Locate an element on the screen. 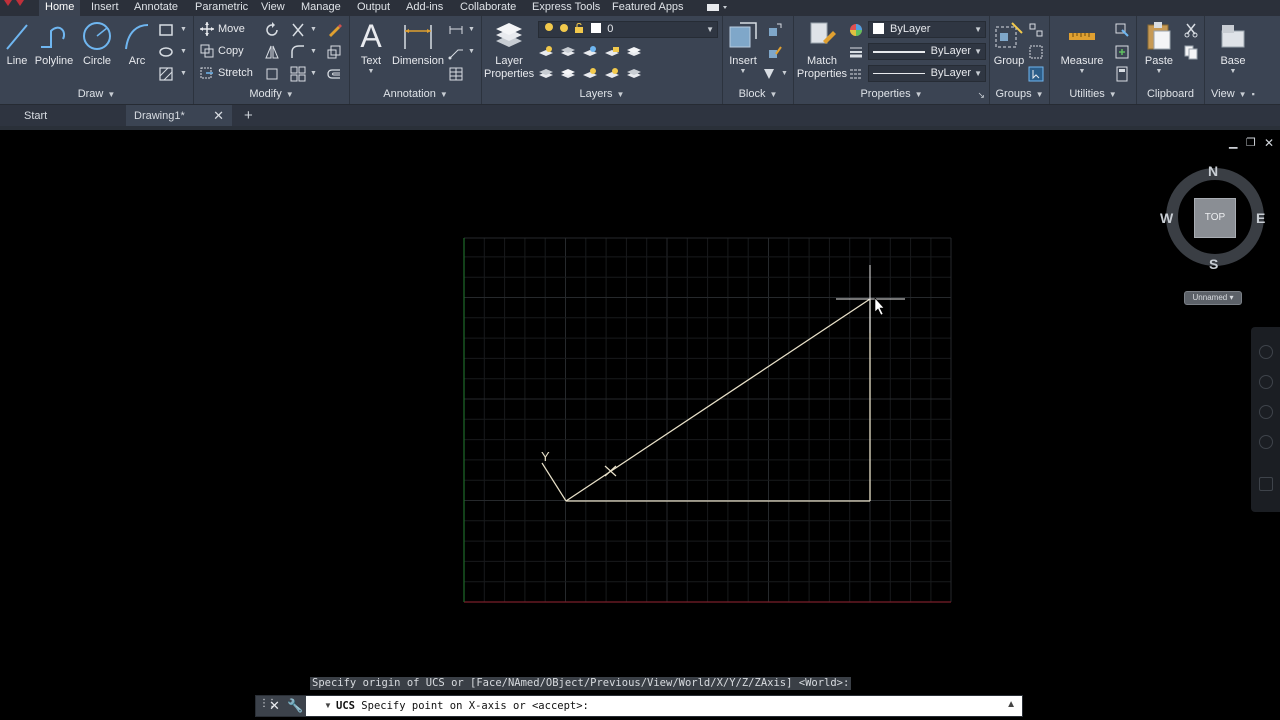  array-icon is located at coordinates (298, 74).